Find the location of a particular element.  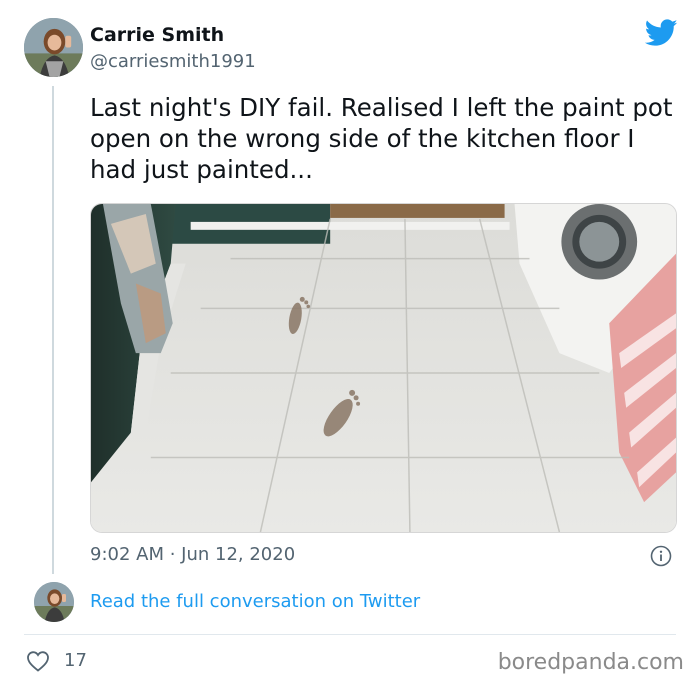

twitter-bird-icon is located at coordinates (661, 33).